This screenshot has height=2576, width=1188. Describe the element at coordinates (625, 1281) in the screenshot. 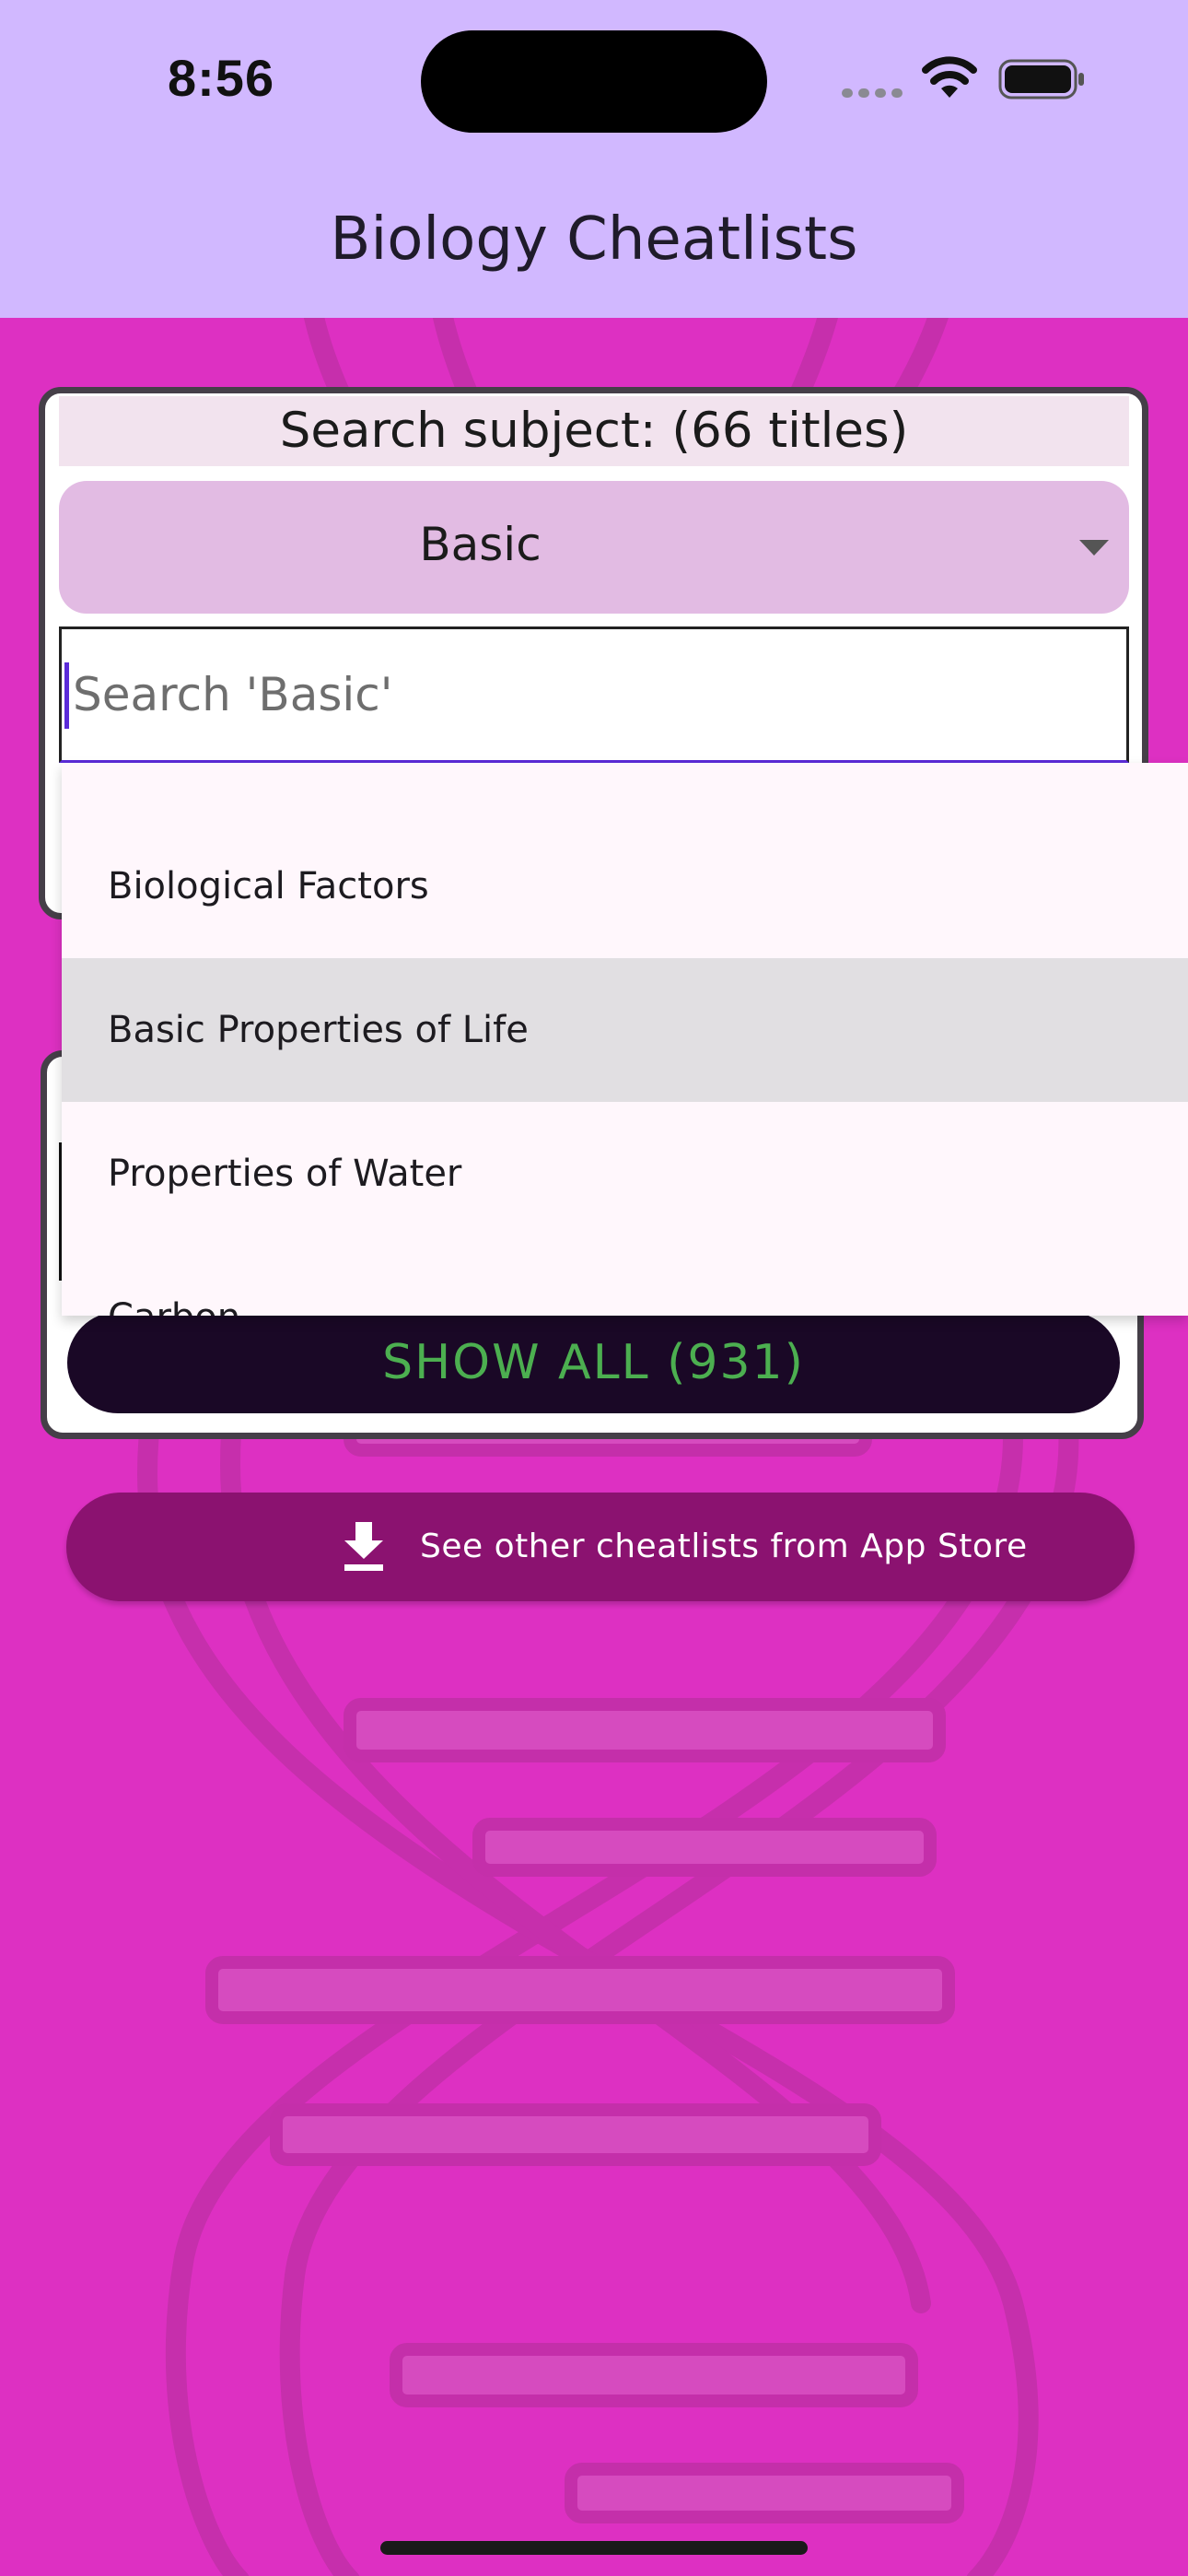

I see `menu-item: Carbon` at that location.